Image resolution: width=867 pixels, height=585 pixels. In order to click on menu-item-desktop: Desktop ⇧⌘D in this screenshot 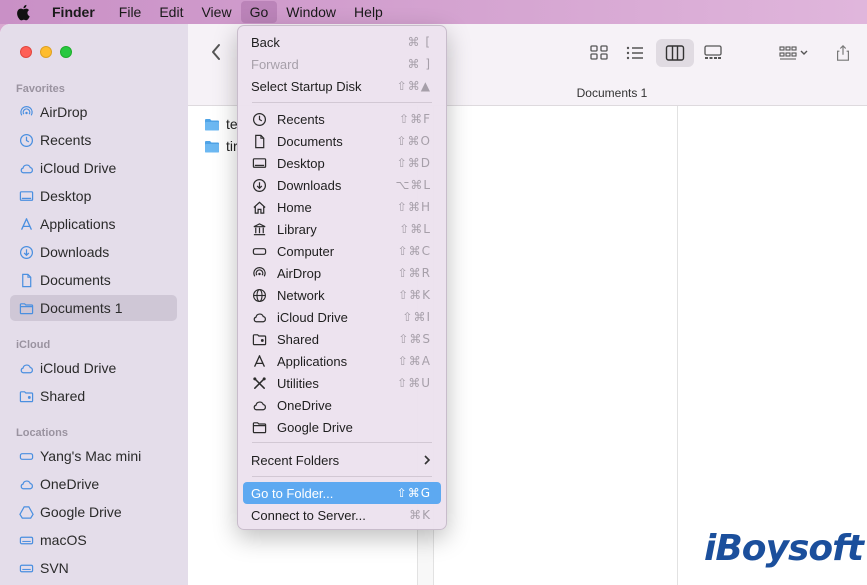, I will do `click(342, 163)`.